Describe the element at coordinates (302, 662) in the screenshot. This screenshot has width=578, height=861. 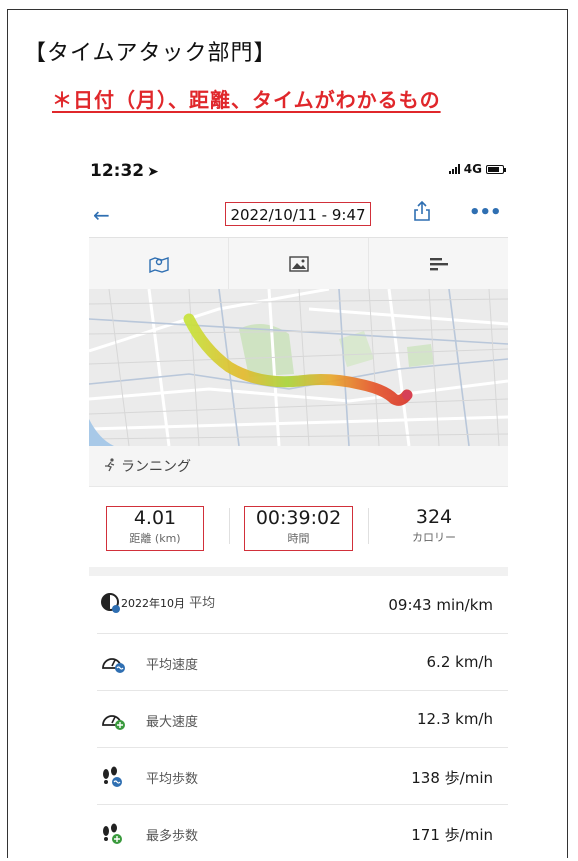
I see `stat-row-average-speed: 平均速度 6.2 km/h` at that location.